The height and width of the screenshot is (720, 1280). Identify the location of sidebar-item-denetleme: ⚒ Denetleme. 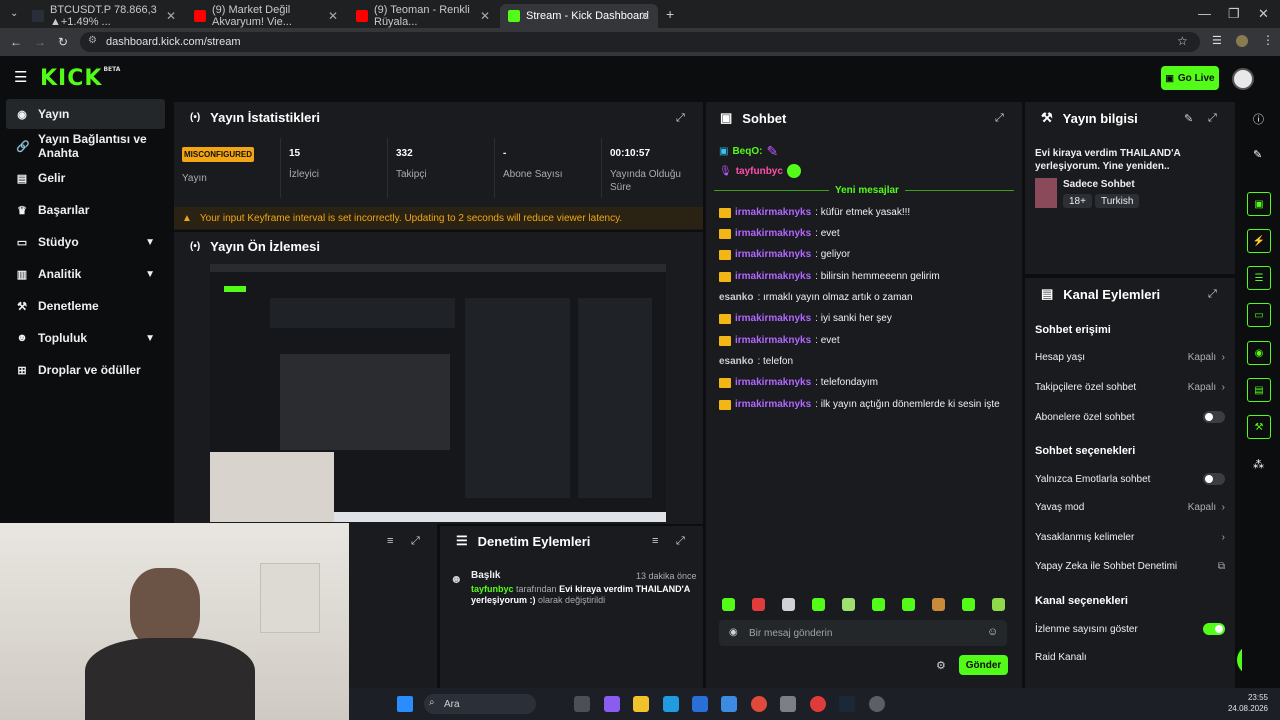
(85, 306).